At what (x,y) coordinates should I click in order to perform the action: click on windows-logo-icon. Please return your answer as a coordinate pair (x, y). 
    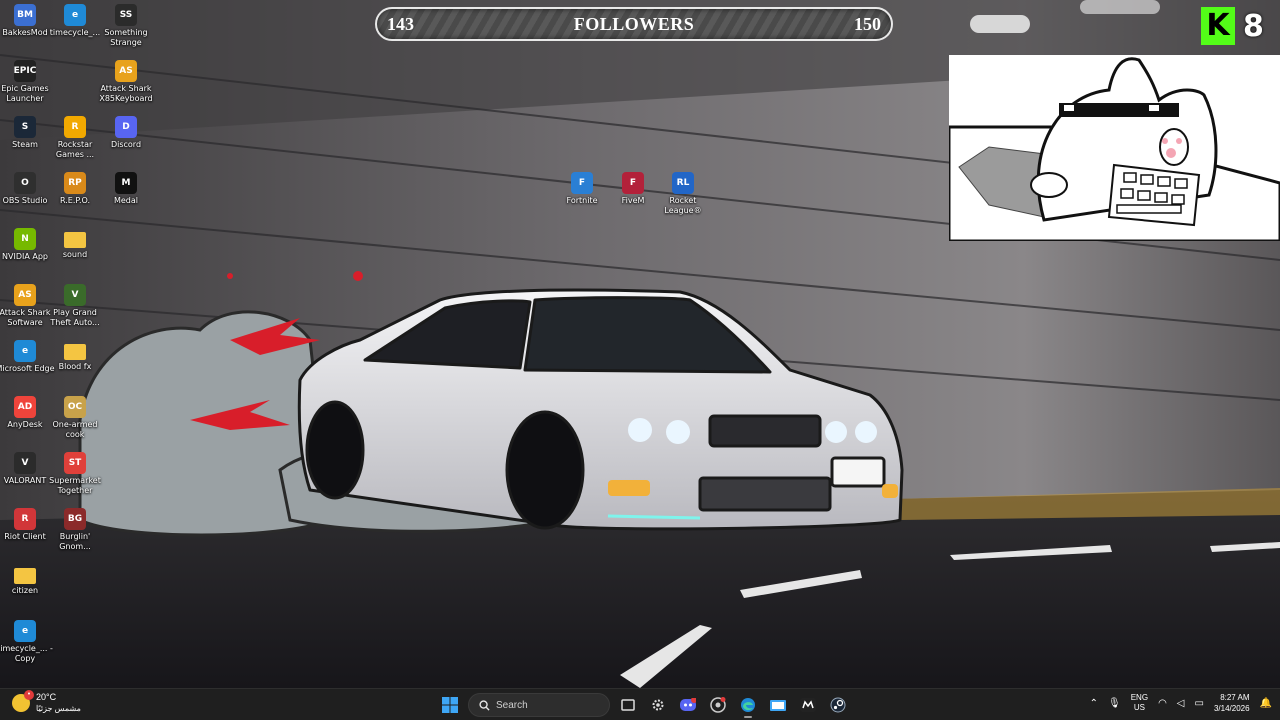
    Looking at the image, I should click on (450, 705).